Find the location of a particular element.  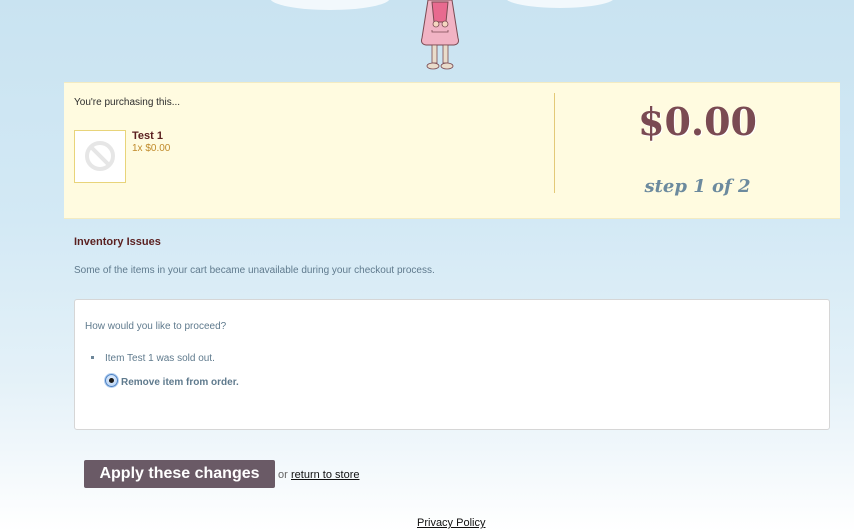

or-separator: or is located at coordinates (283, 475).